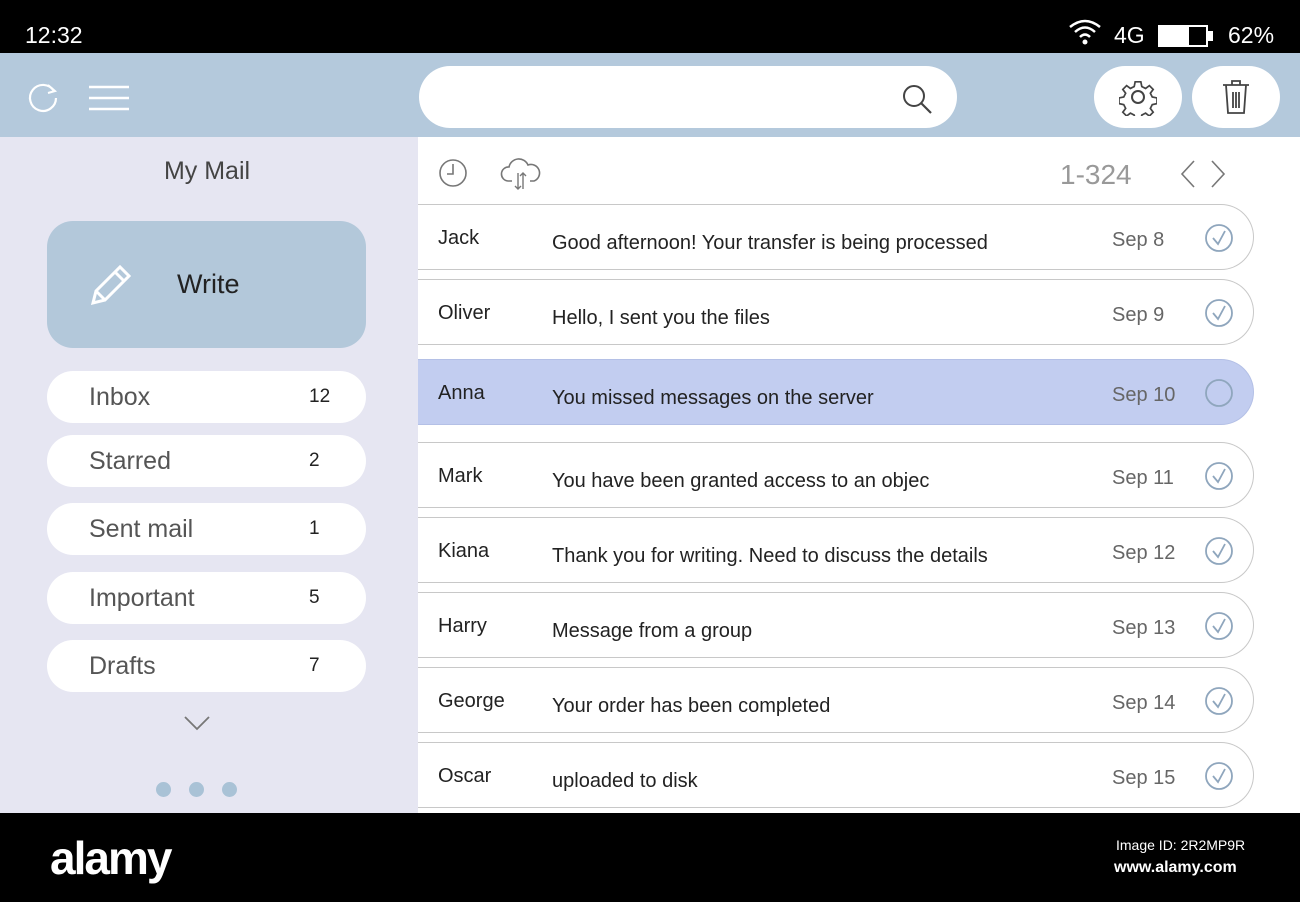 This screenshot has width=1300, height=902. What do you see at coordinates (741, 481) in the screenshot?
I see `subject: You have been granted access to an objec` at bounding box center [741, 481].